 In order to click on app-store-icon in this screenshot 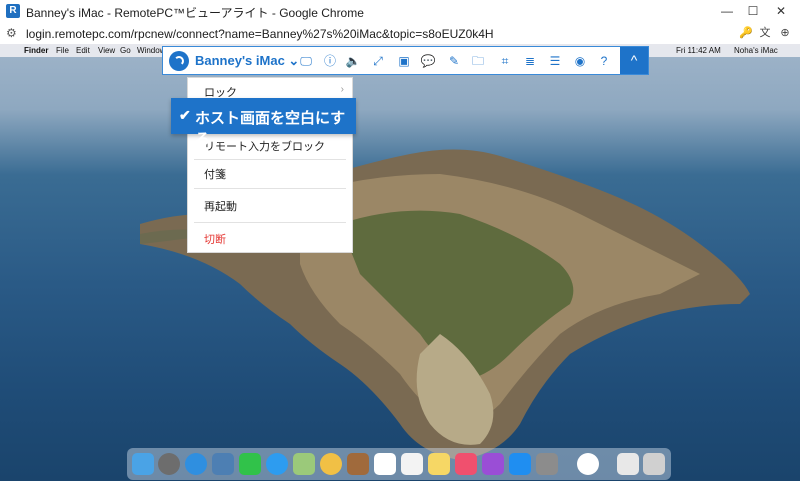, I will do `click(520, 464)`.